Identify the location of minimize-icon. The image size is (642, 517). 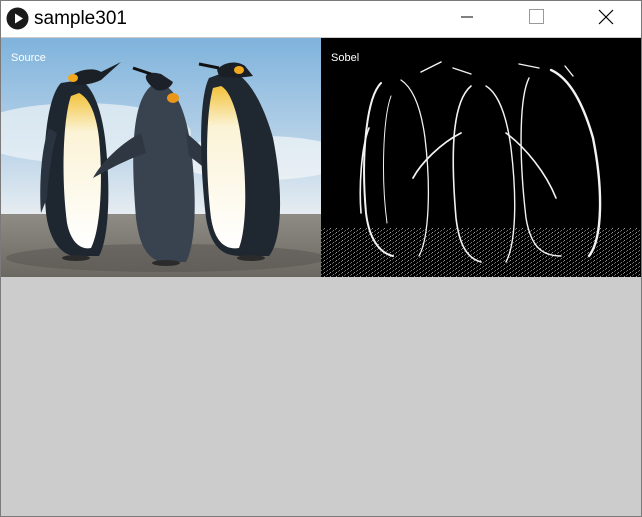
(467, 19).